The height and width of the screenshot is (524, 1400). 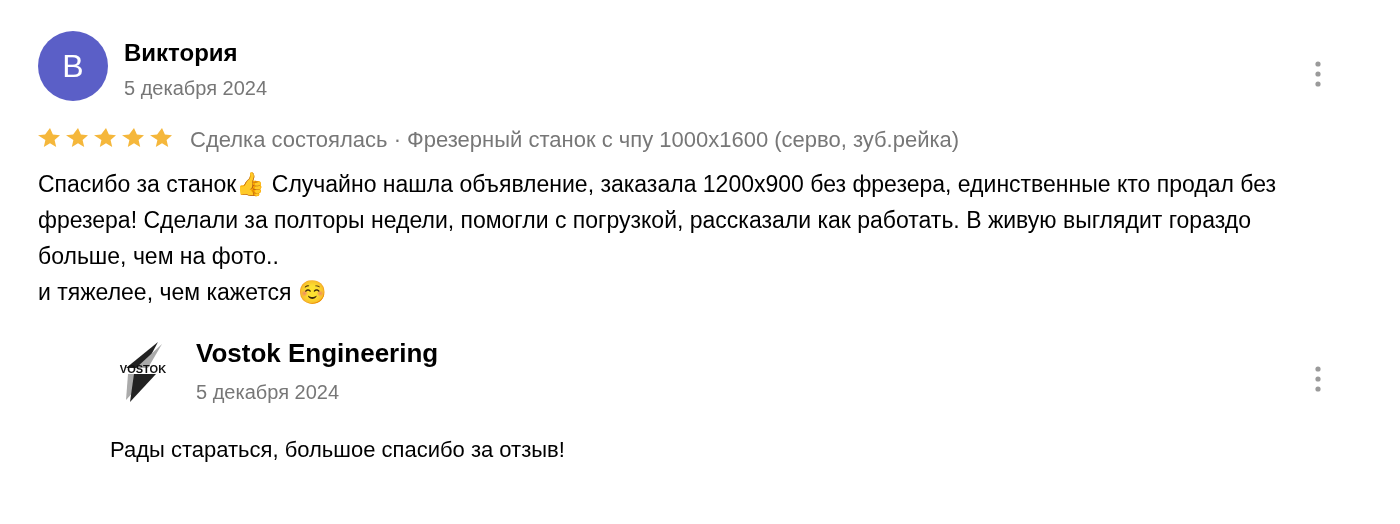 I want to click on author-name: Виктория, so click(x=181, y=53).